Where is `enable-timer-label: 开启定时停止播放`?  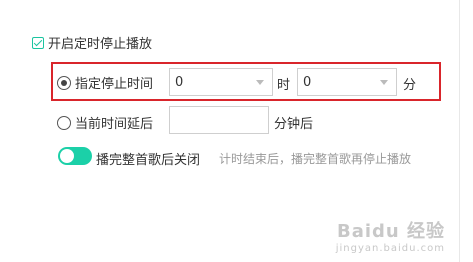 enable-timer-label: 开启定时停止播放 is located at coordinates (100, 44).